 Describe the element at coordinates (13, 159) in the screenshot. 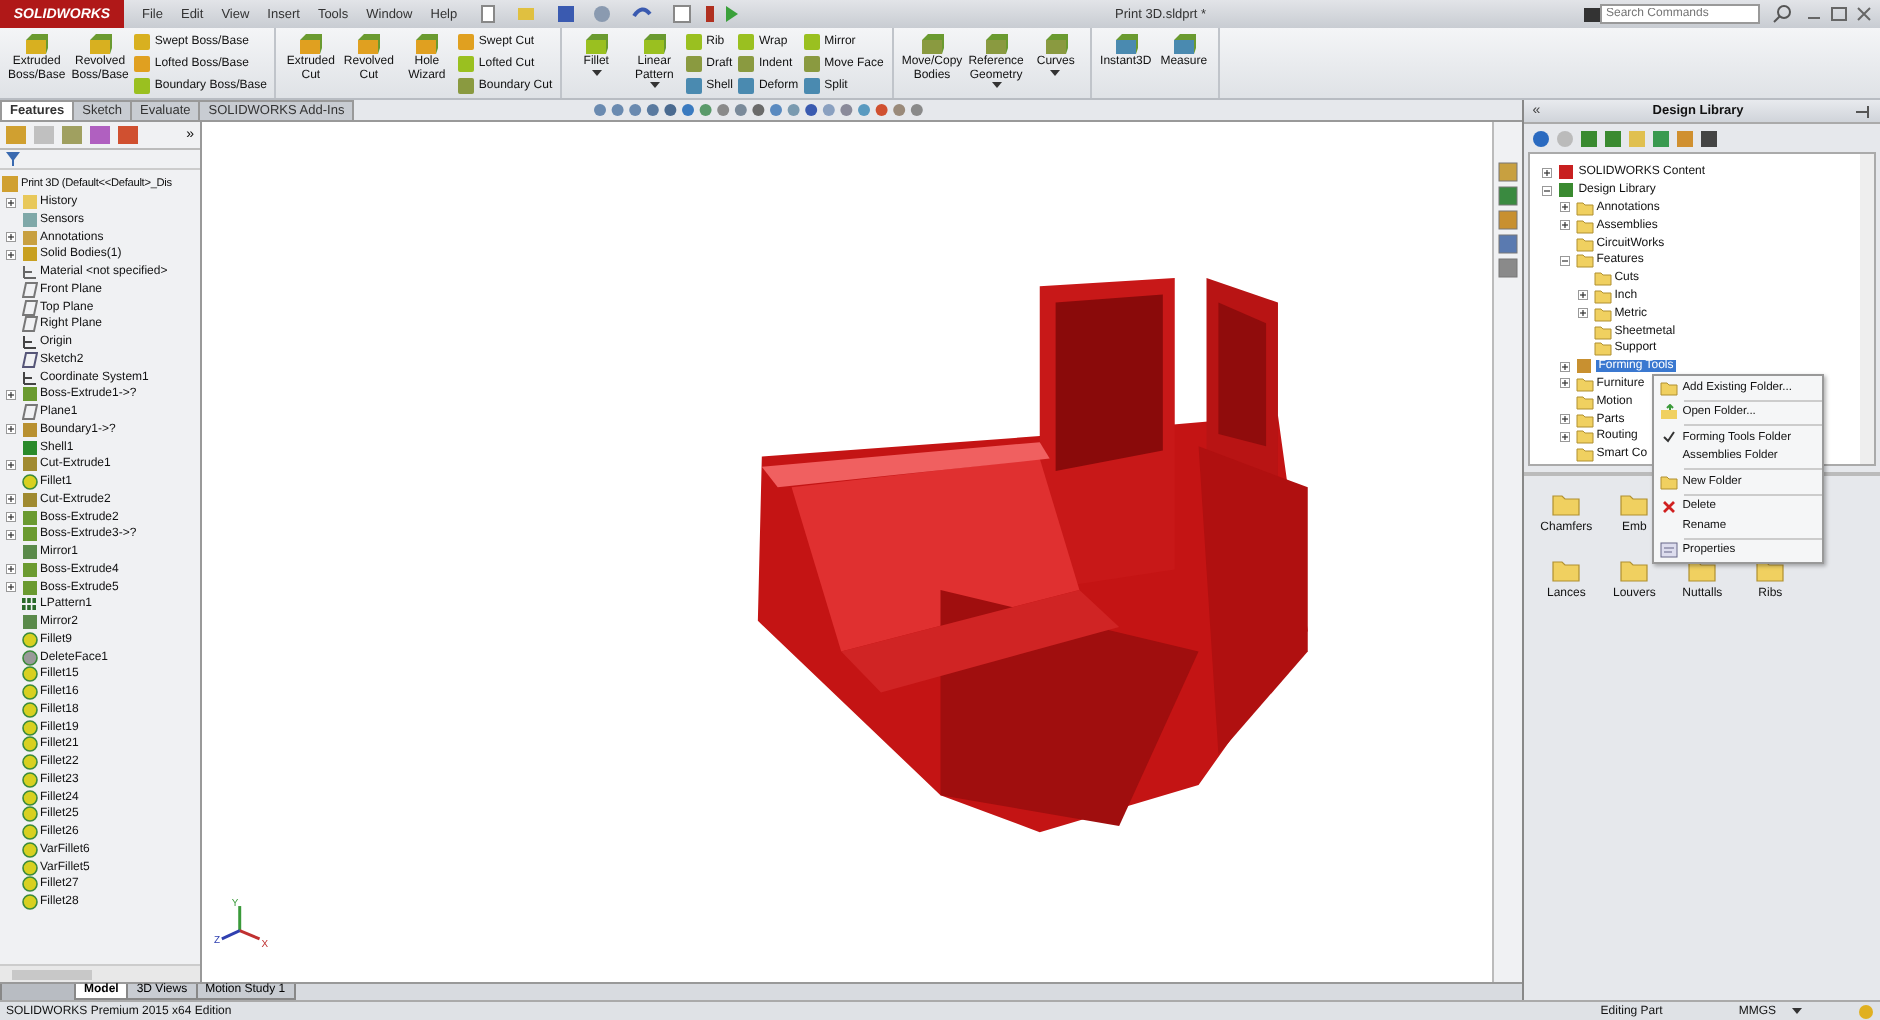

I see `filter-icon` at that location.